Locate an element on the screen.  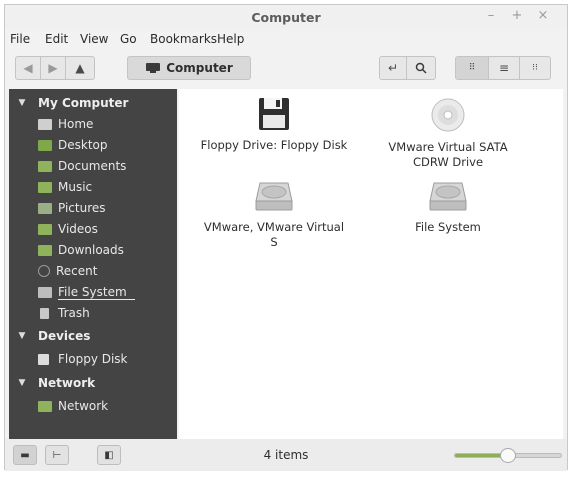
menu-view: View is located at coordinates (94, 39).